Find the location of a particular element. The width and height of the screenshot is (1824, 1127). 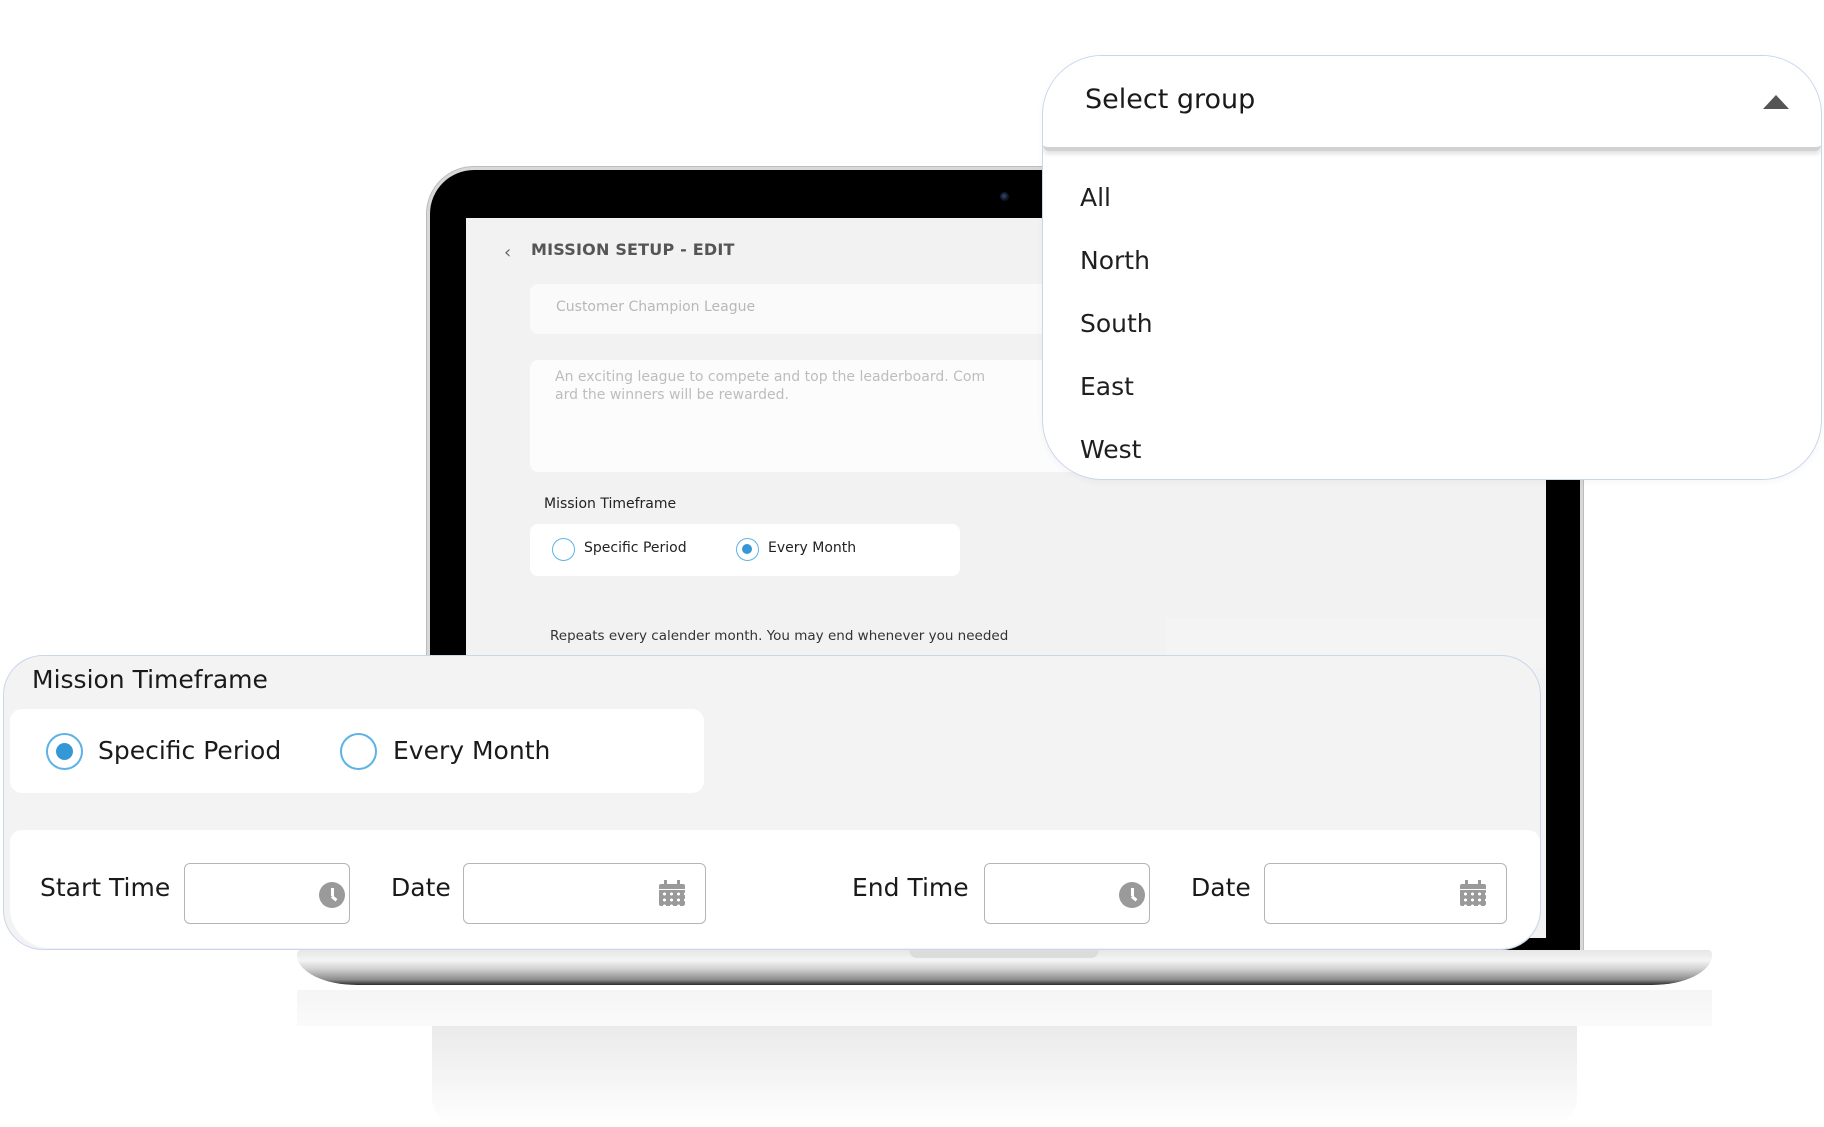

laptop-base is located at coordinates (1004, 967).